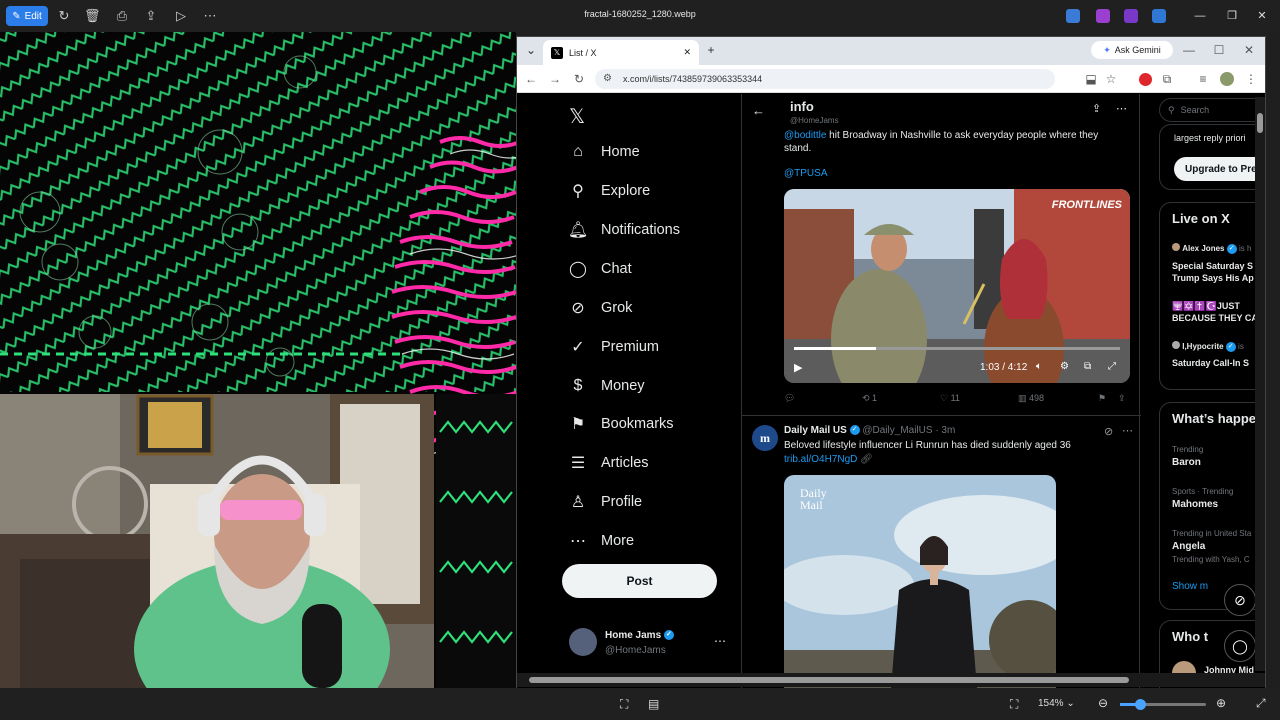 The height and width of the screenshot is (720, 1280). What do you see at coordinates (639, 581) in the screenshot?
I see `post-button: Post` at bounding box center [639, 581].